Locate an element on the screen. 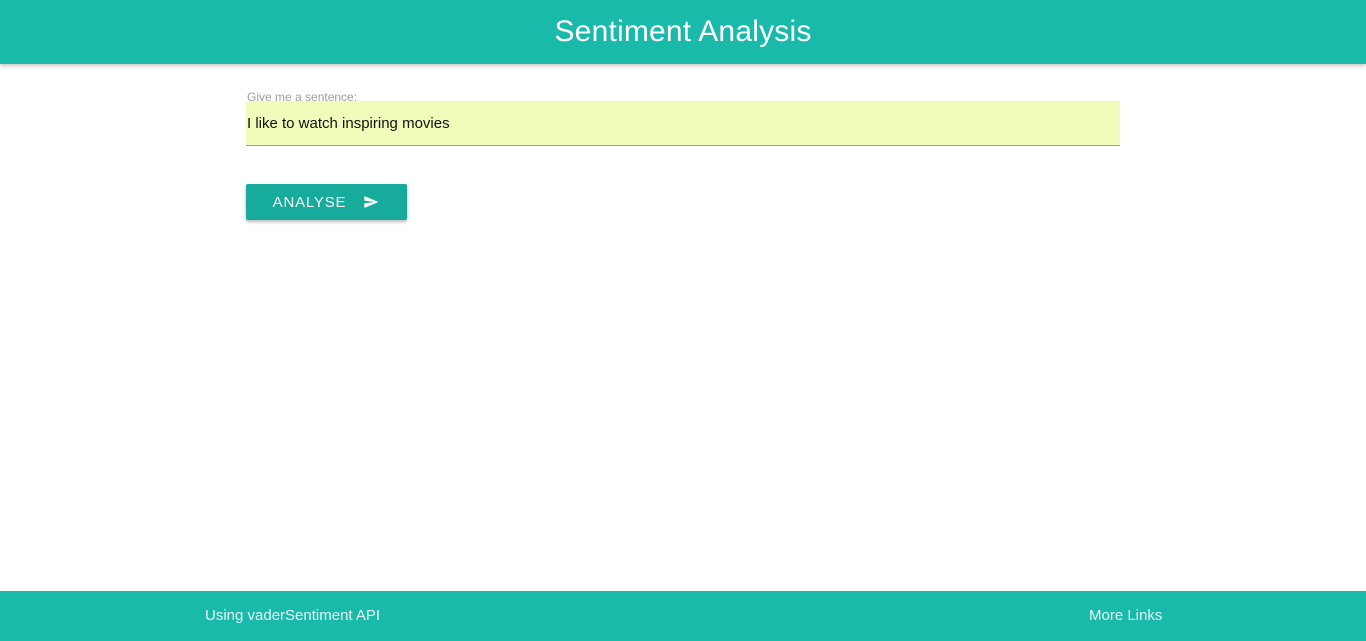 Image resolution: width=1366 pixels, height=641 pixels. analyse-button: ANALYSE is located at coordinates (326, 202).